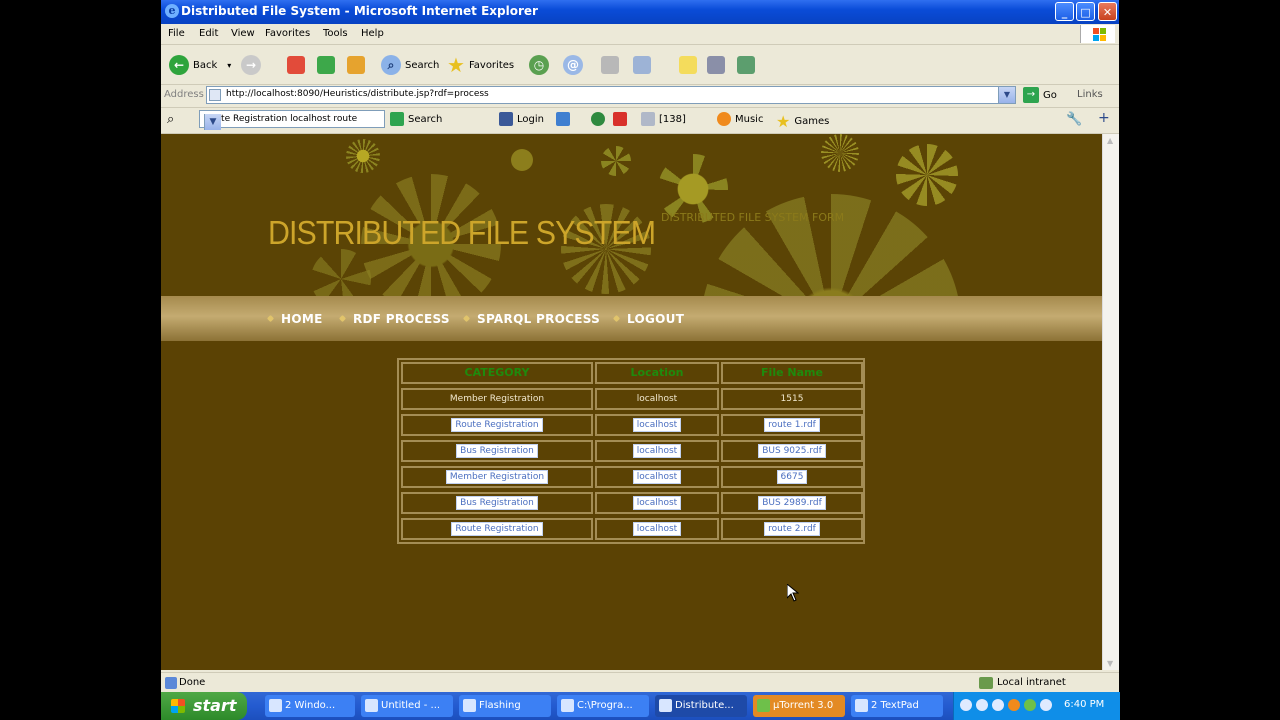 Image resolution: width=1280 pixels, height=720 pixels. I want to click on start-button: start, so click(204, 706).